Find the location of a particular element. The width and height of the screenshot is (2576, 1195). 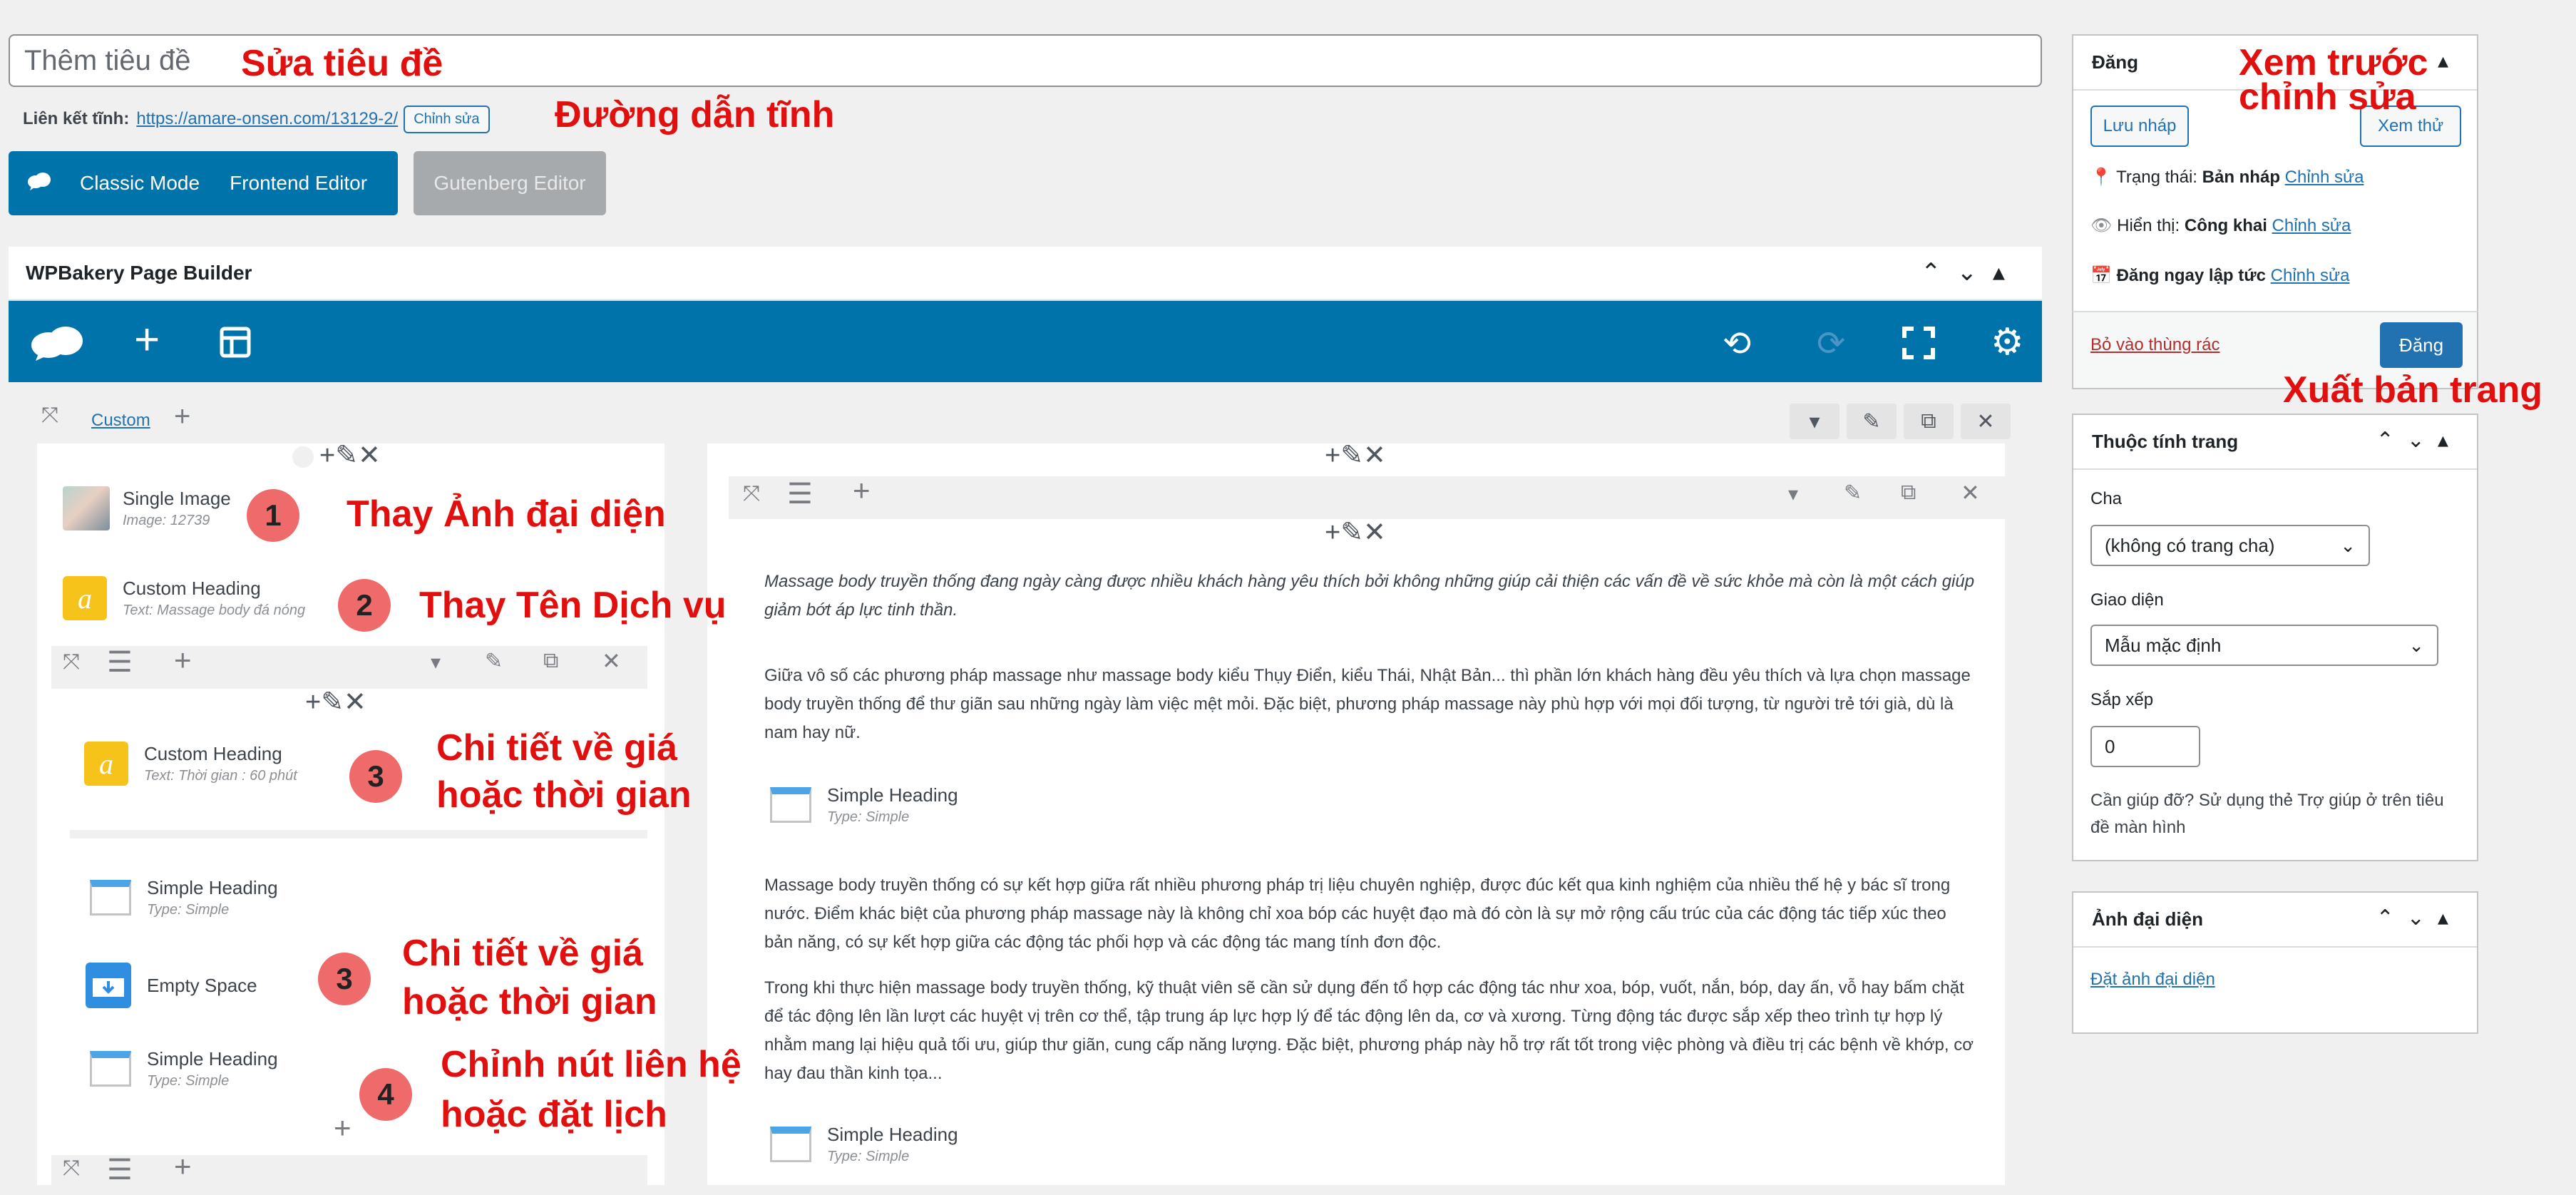

right-inner-row-controls is located at coordinates (1367, 497).